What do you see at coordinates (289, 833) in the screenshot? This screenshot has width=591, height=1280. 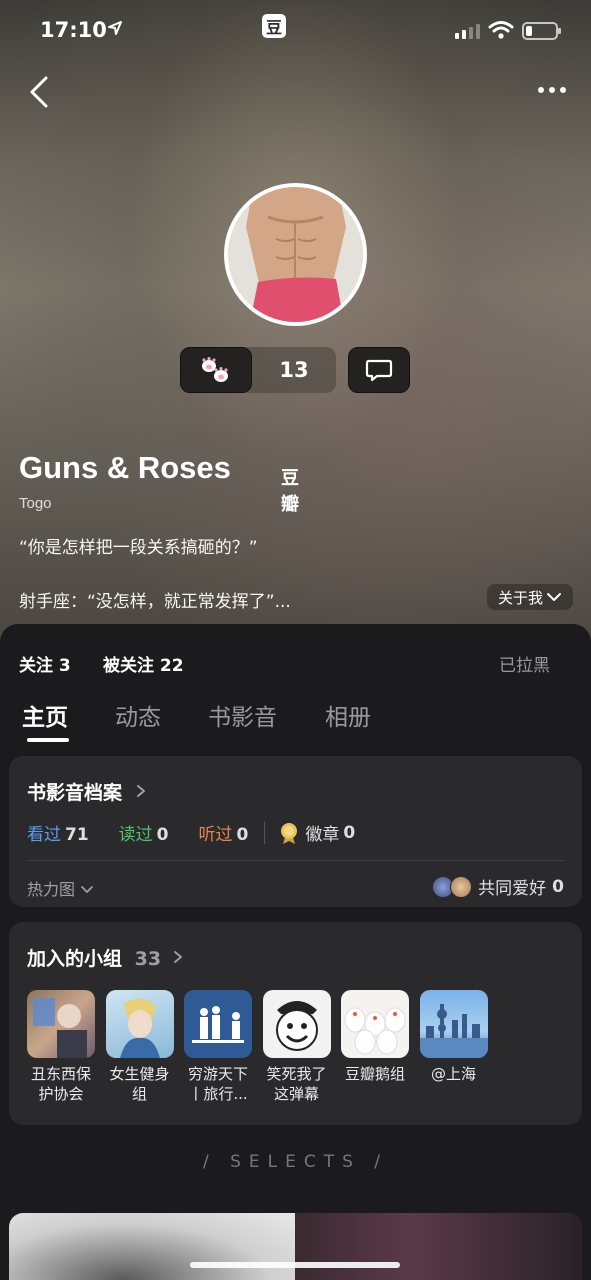 I see `medal-icon` at bounding box center [289, 833].